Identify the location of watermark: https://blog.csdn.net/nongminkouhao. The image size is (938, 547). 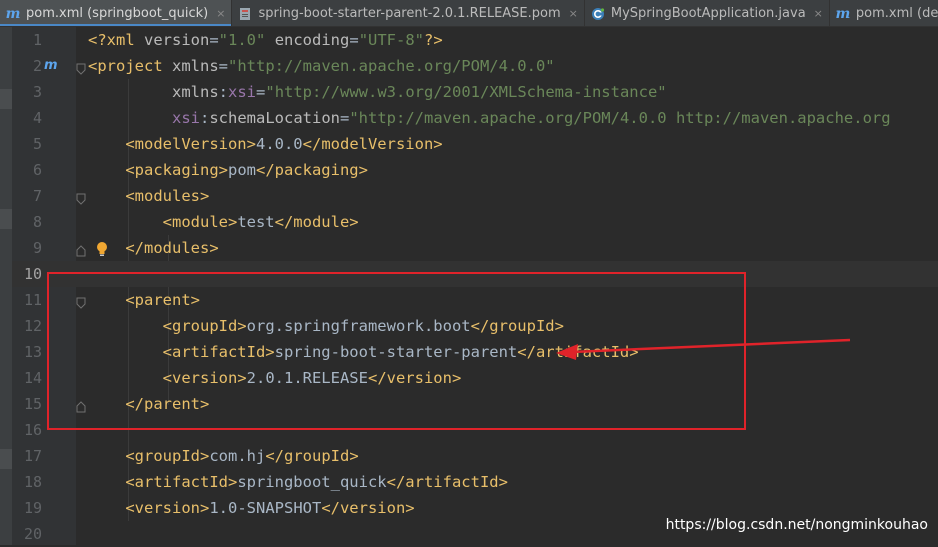
(796, 525).